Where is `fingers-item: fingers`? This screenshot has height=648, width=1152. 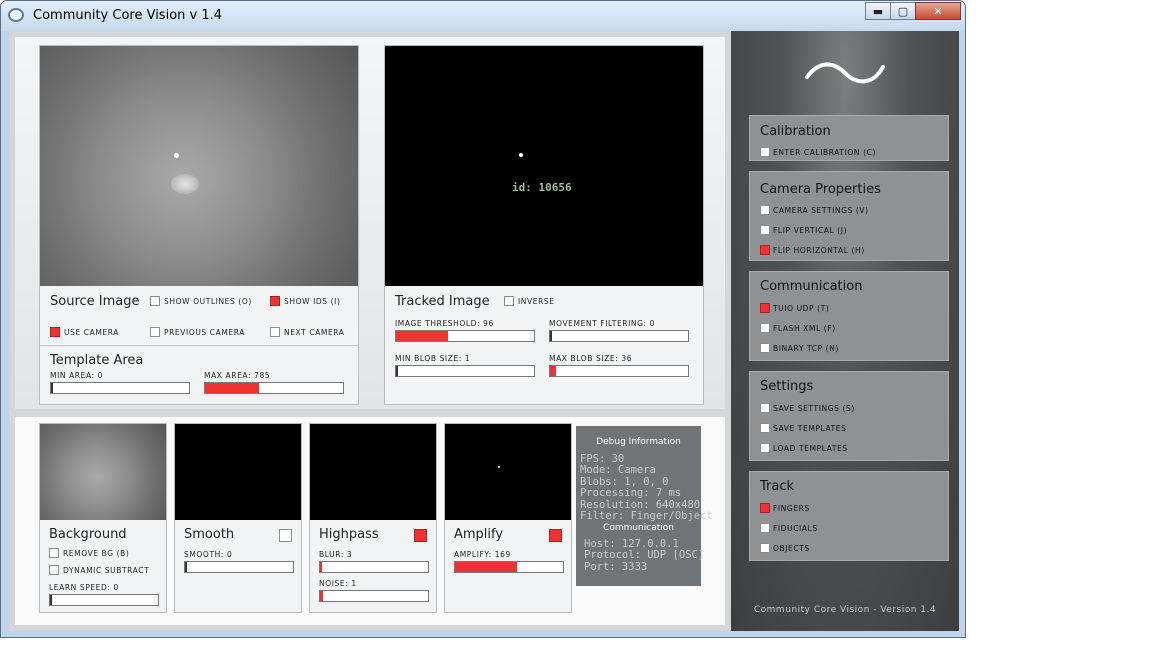 fingers-item: fingers is located at coordinates (785, 508).